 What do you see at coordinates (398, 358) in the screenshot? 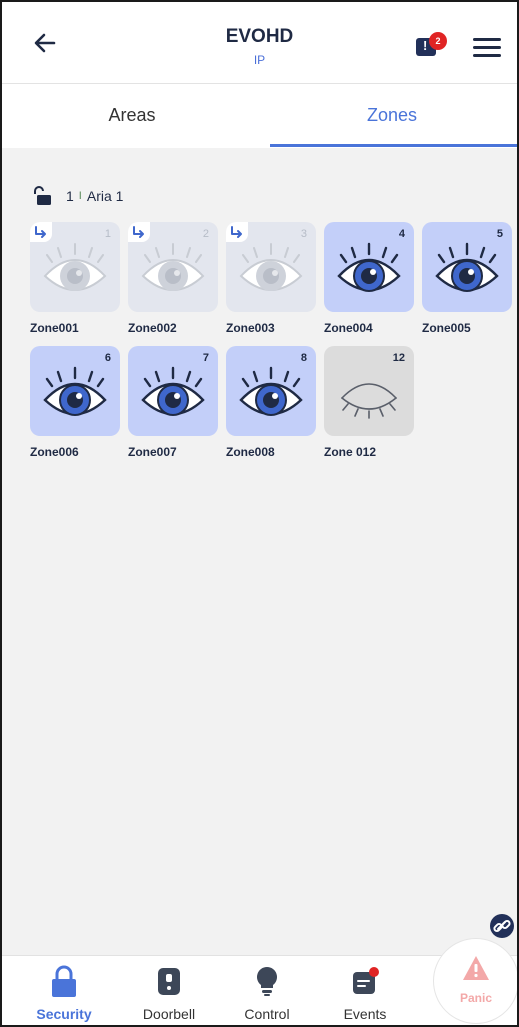
I see `zone-number: 12` at bounding box center [398, 358].